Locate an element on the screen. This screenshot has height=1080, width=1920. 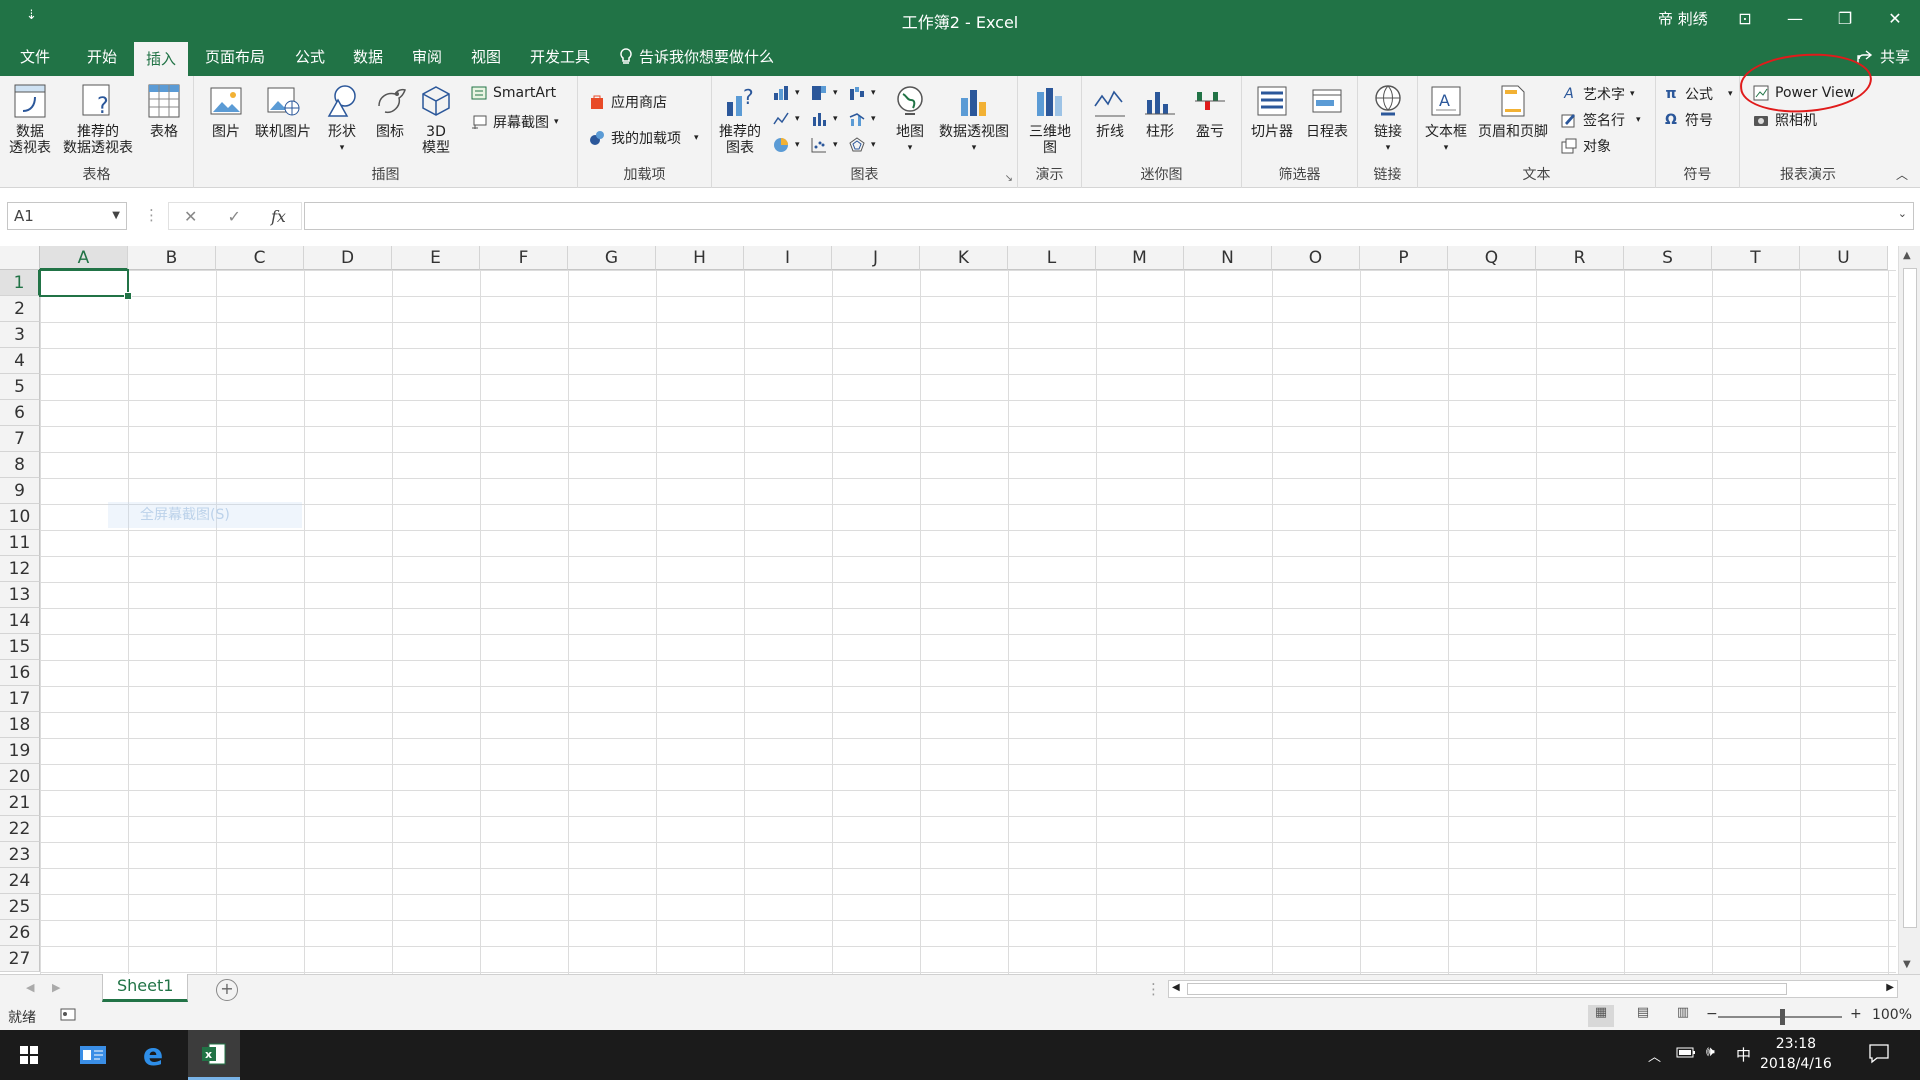
pictures-button: 图片 is located at coordinates (226, 111).